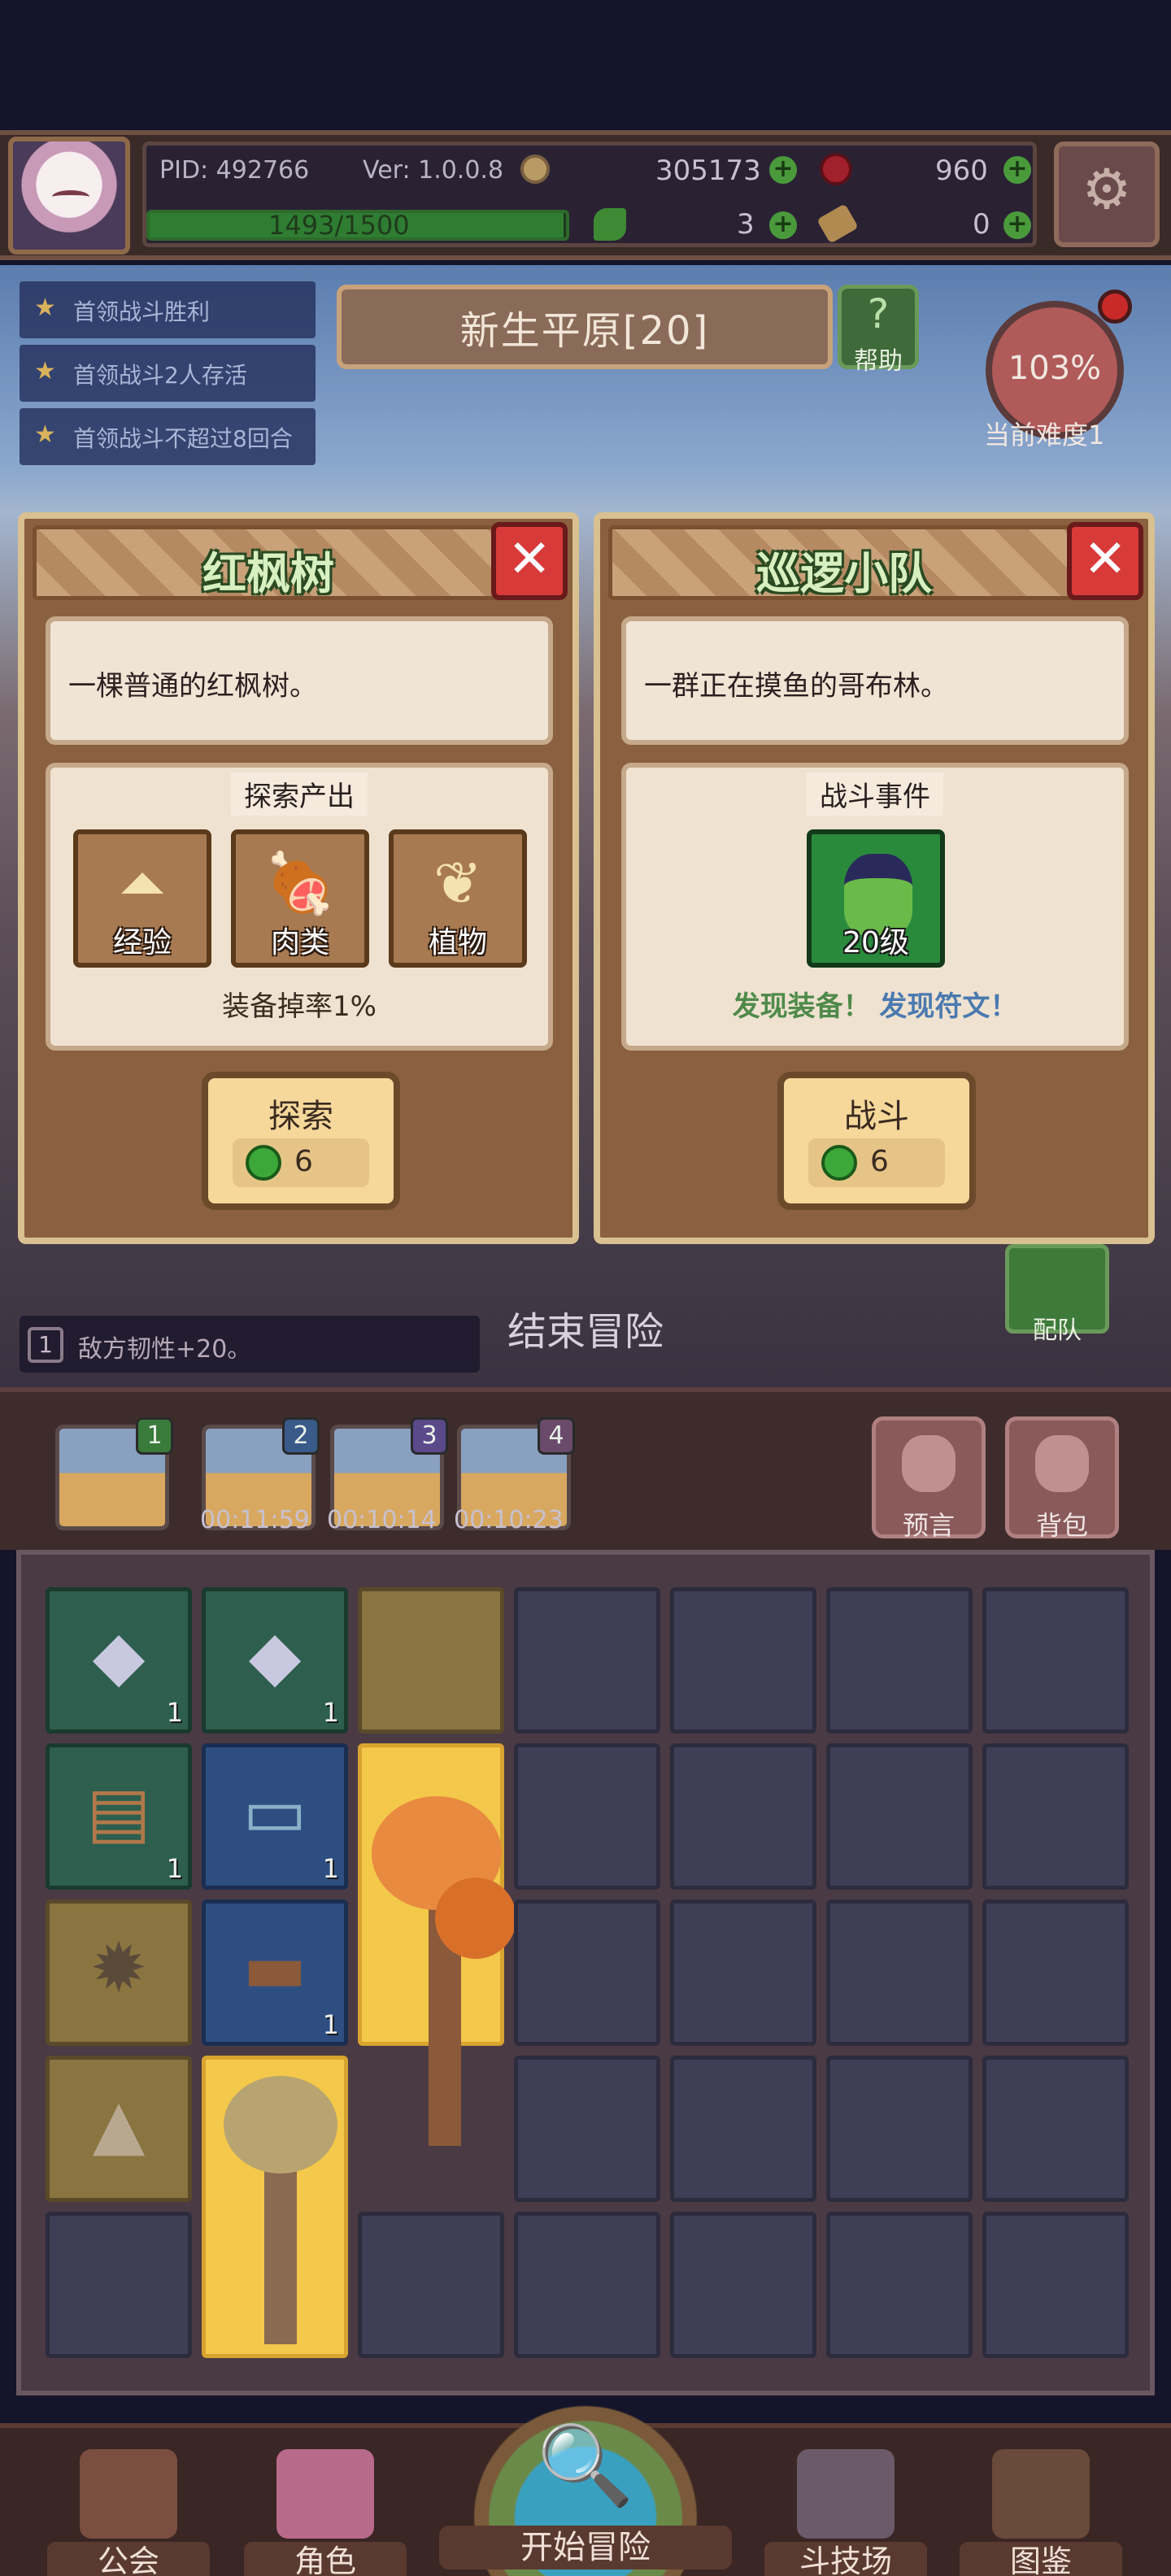 This screenshot has height=2576, width=1171. I want to click on inventory-cell: ✹, so click(119, 1973).